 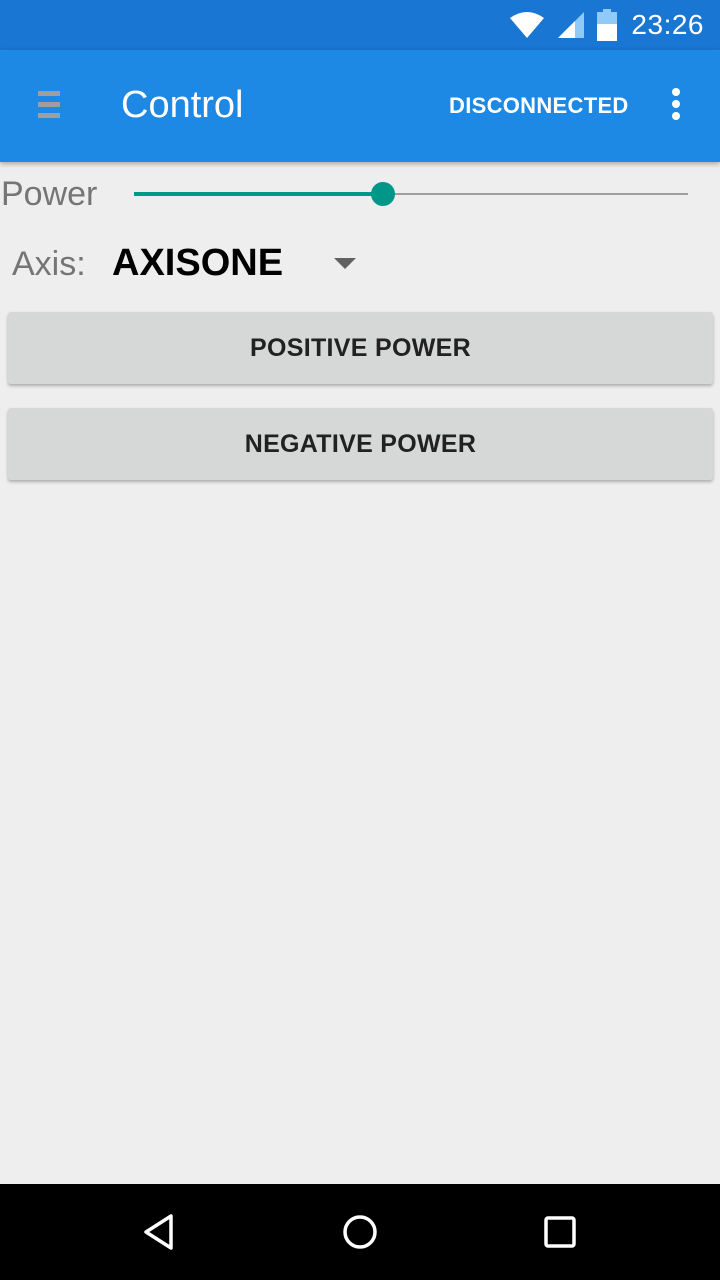 What do you see at coordinates (49, 194) in the screenshot?
I see `power-label: Power` at bounding box center [49, 194].